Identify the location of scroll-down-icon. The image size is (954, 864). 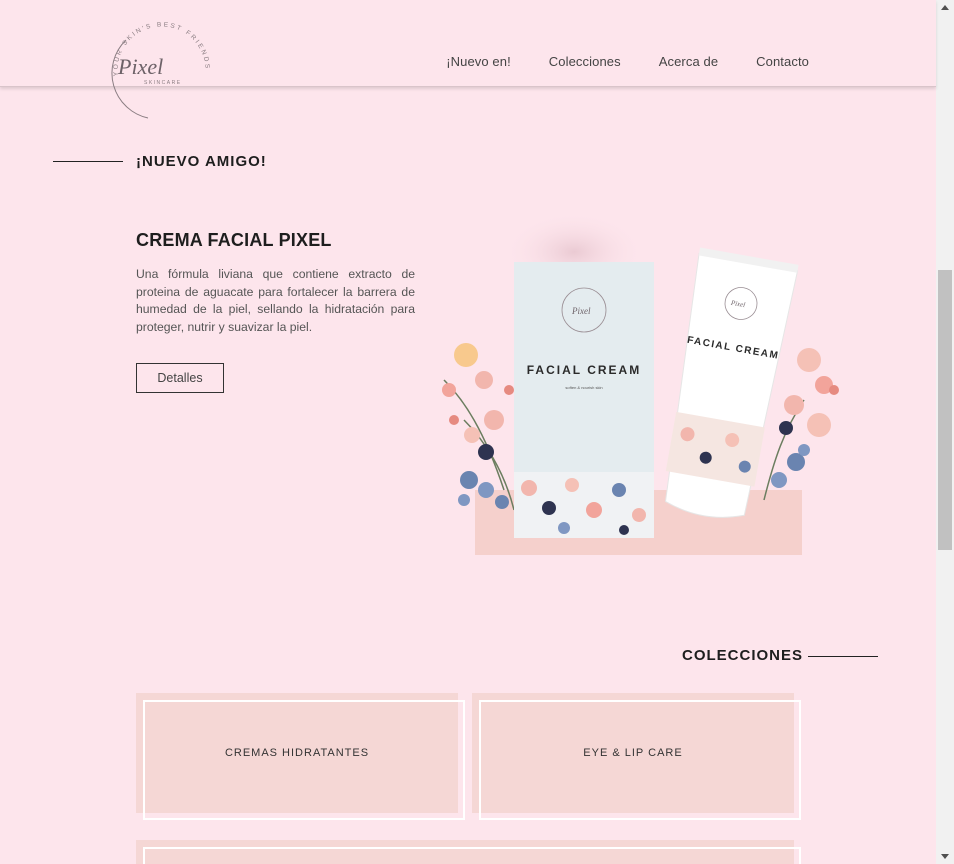
(945, 856).